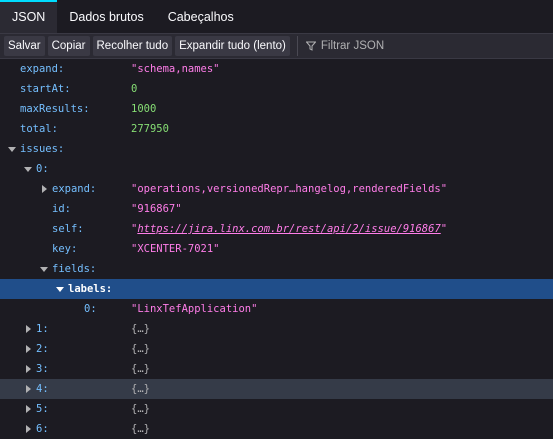 The width and height of the screenshot is (553, 439). What do you see at coordinates (65, 249) in the screenshot?
I see `json-key: key:` at bounding box center [65, 249].